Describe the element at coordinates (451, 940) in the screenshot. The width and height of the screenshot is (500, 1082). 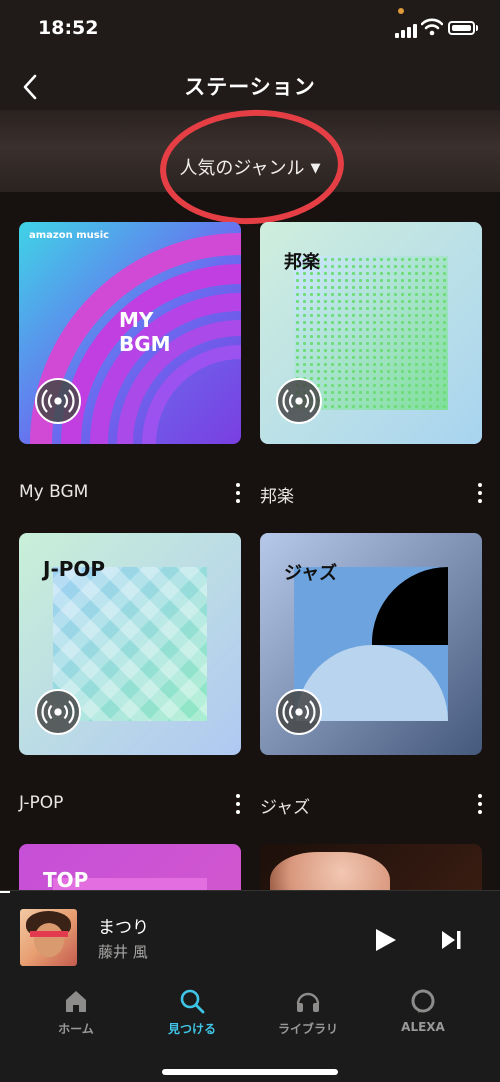
I see `skip-next-icon` at that location.